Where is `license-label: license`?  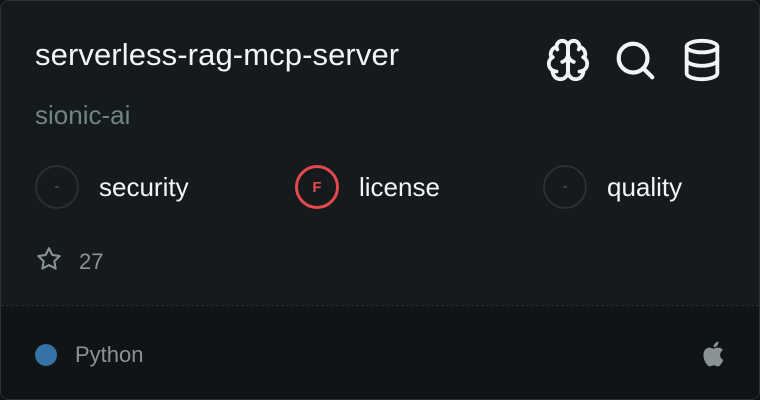
license-label: license is located at coordinates (399, 186).